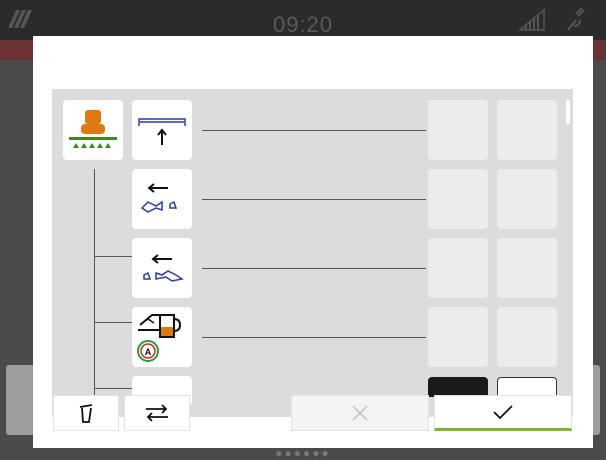  I want to click on confirm-button, so click(503, 413).